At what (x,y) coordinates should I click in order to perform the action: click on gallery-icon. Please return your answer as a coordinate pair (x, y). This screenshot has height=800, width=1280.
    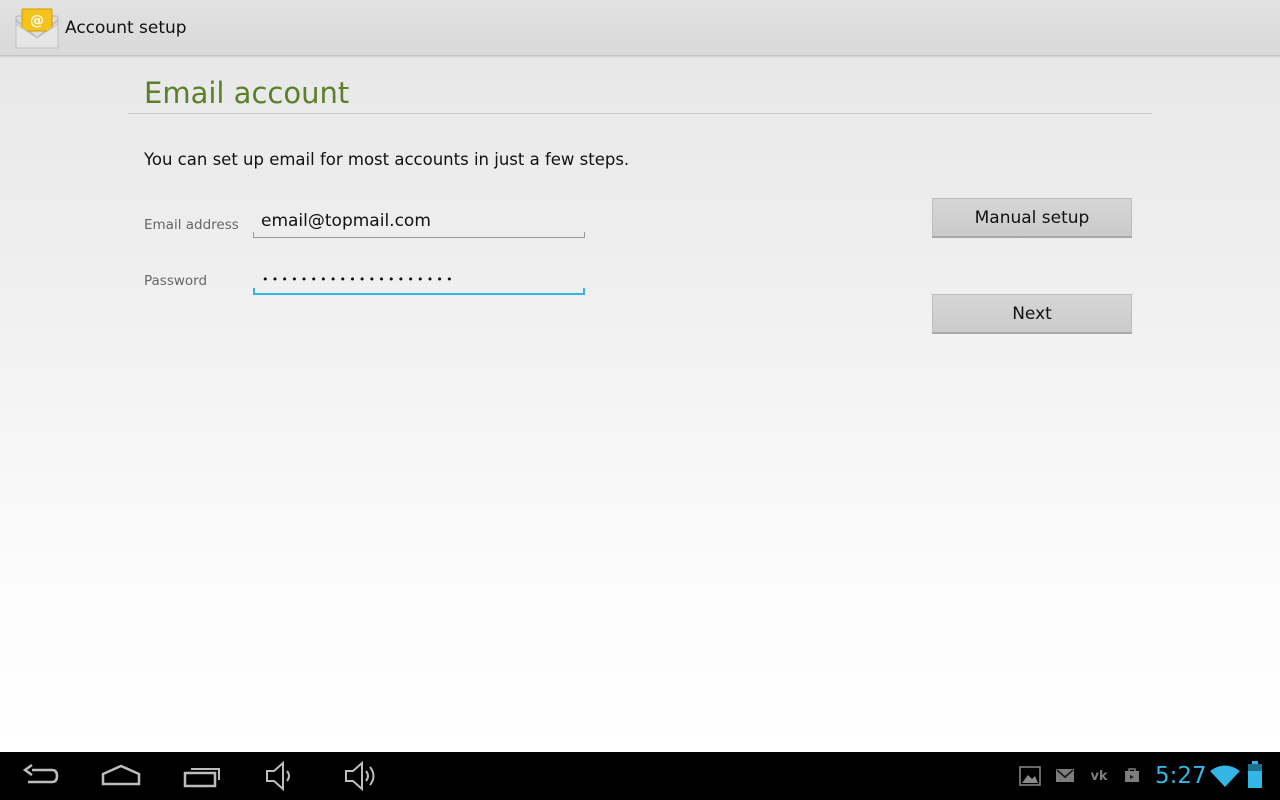
    Looking at the image, I should click on (1030, 778).